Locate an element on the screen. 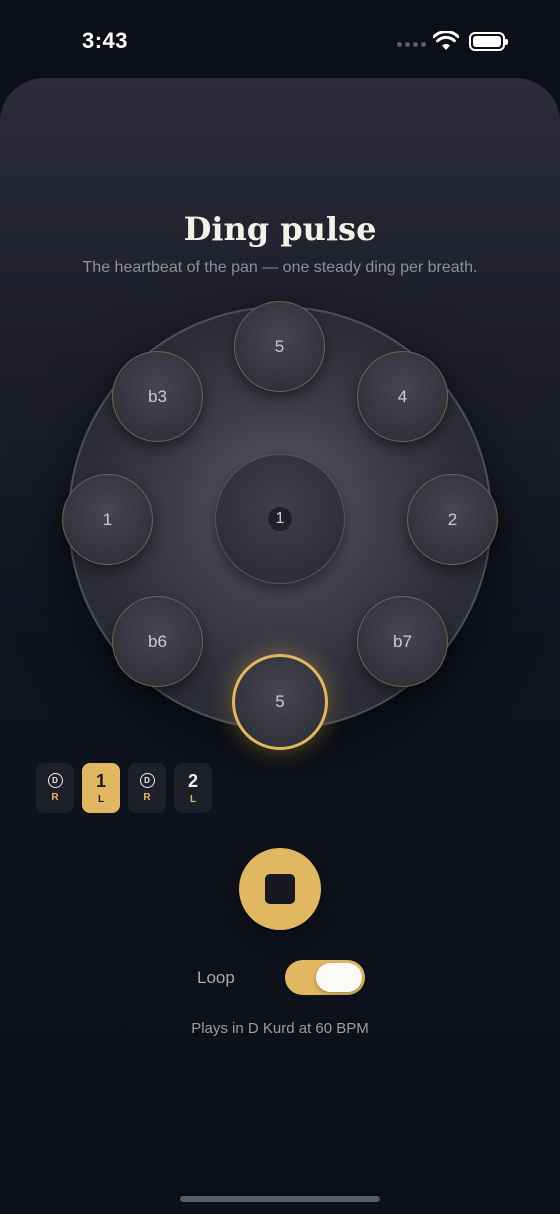  note-lower-right: b7 is located at coordinates (402, 641).